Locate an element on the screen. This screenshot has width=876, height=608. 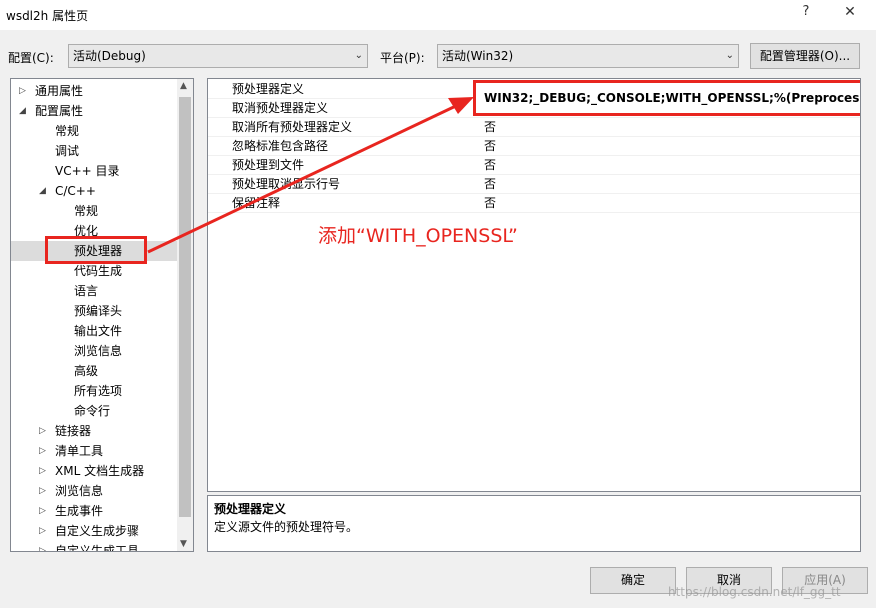
tree-item: ▷ 清单工具 is located at coordinates (94, 451).